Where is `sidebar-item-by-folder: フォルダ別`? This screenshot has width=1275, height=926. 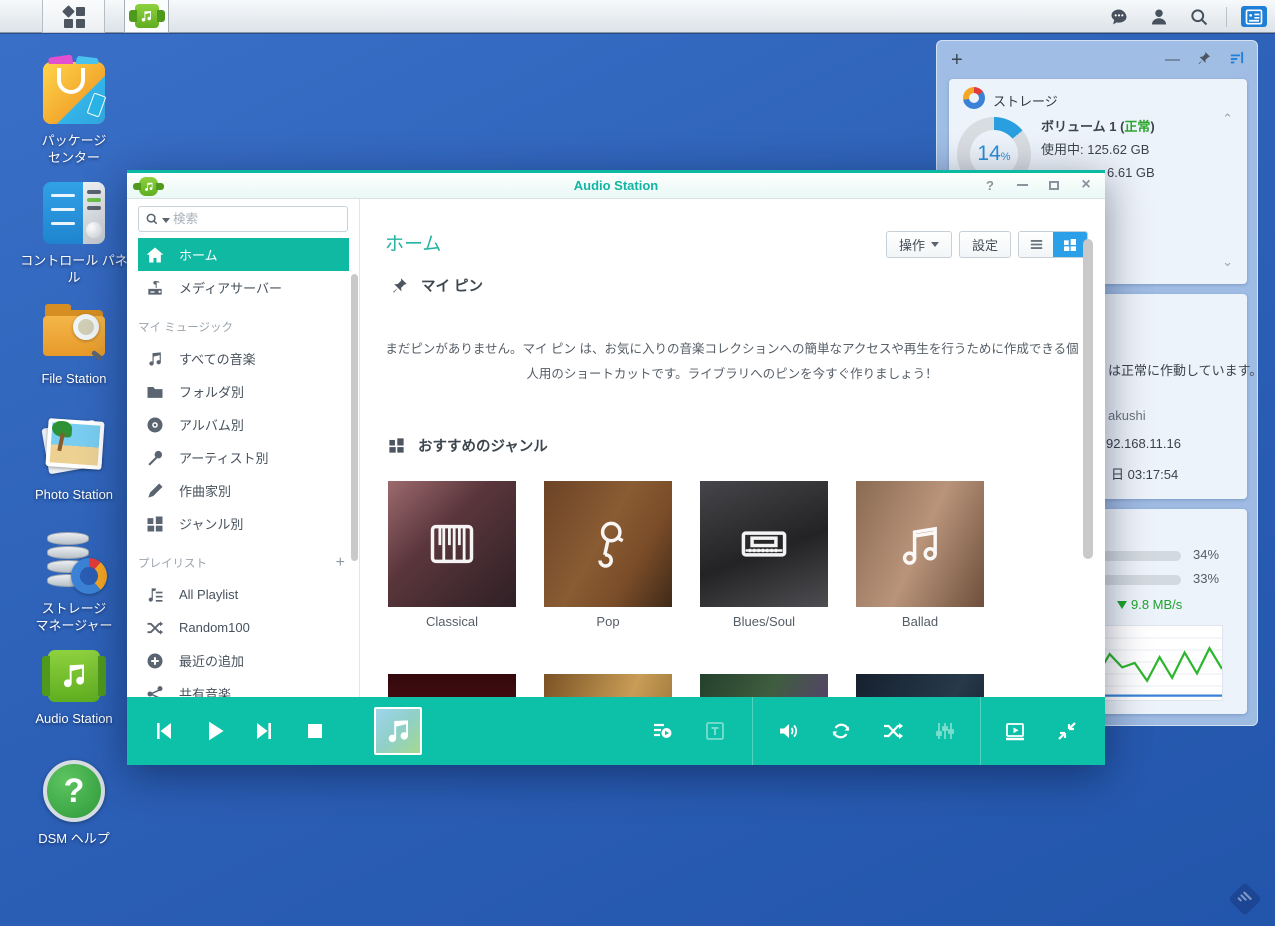
sidebar-item-by-folder: フォルダ別 is located at coordinates (243, 391).